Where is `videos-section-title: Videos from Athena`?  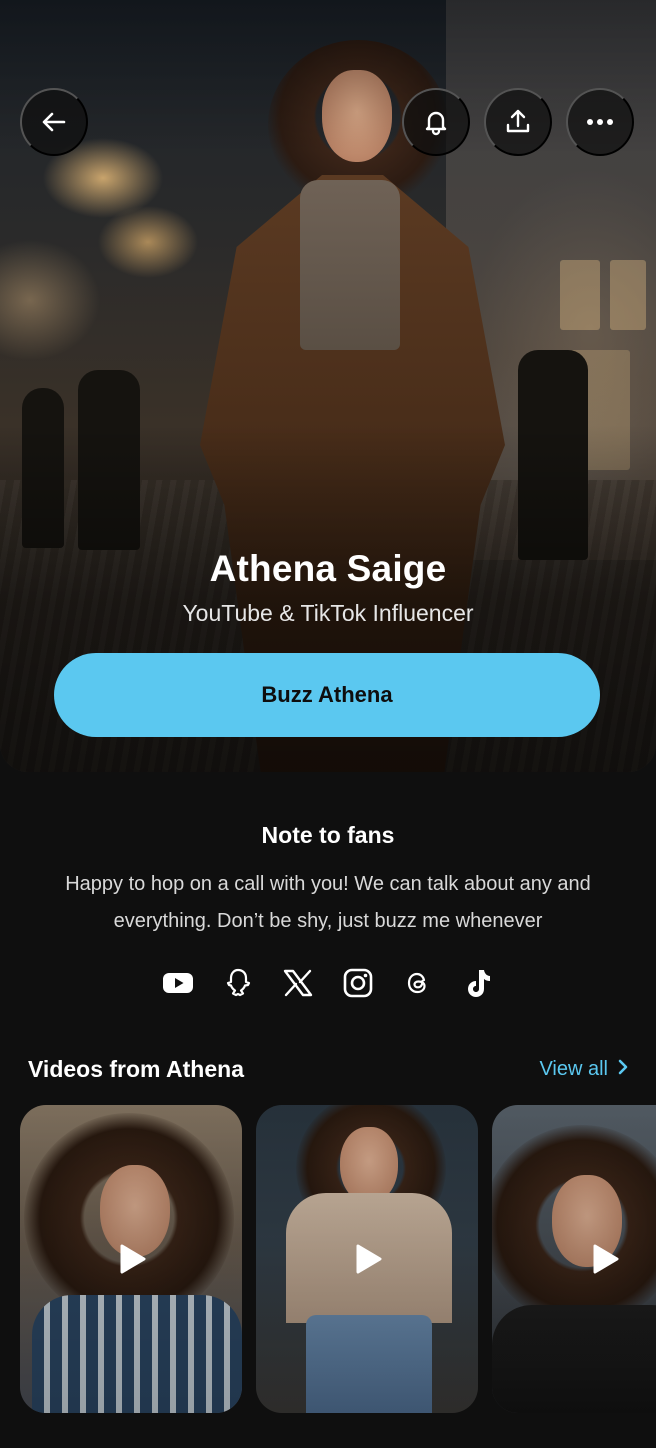 videos-section-title: Videos from Athena is located at coordinates (136, 1069).